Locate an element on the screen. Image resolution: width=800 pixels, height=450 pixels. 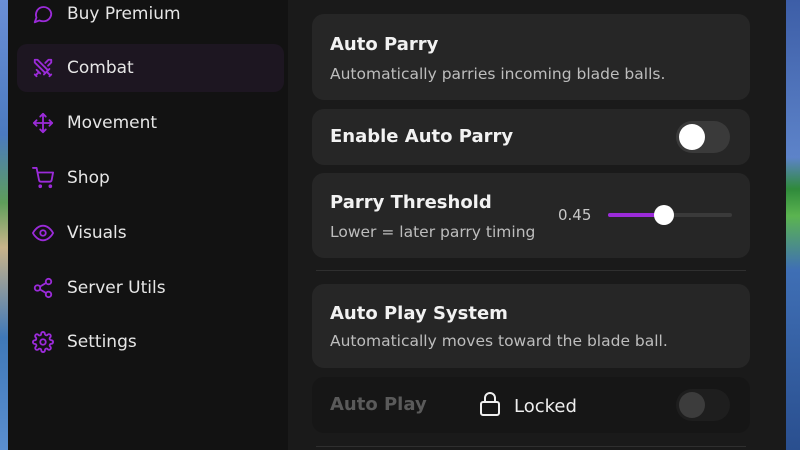
sidebar-item-server-utils: Server Utils is located at coordinates (150, 288).